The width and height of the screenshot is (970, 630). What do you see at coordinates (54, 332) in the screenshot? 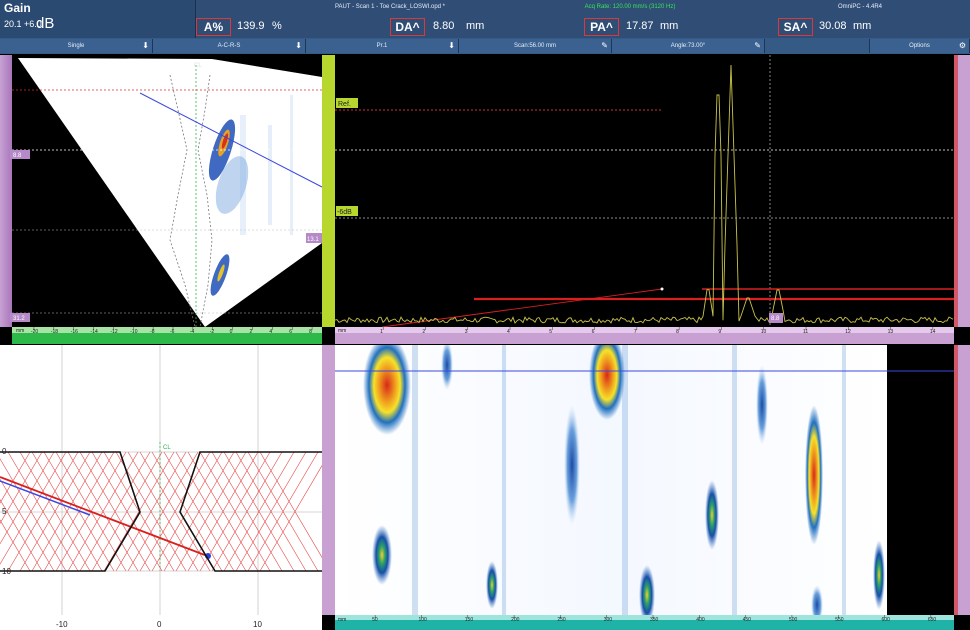
I see `axis-tick-label: -18` at bounding box center [54, 332].